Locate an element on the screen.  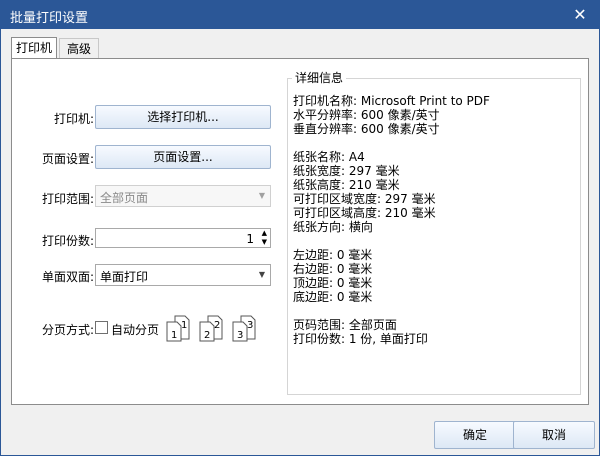
detail-line: 右边距: 0 毫米 is located at coordinates (333, 269).